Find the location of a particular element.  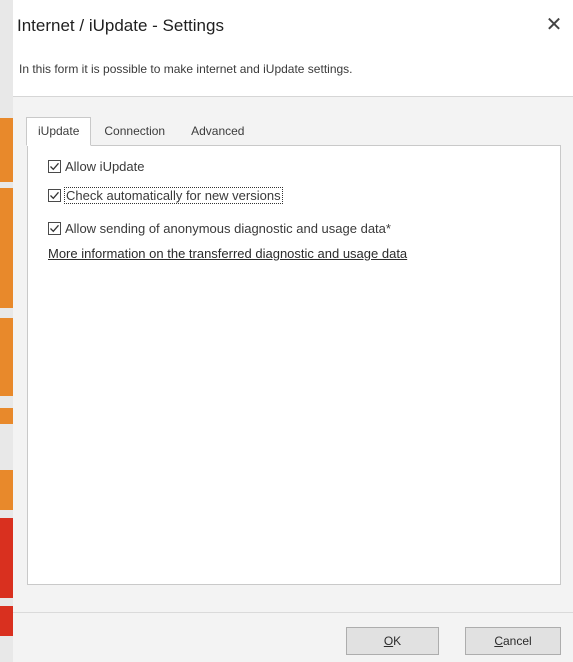

cancel-button: Cancel is located at coordinates (513, 641).